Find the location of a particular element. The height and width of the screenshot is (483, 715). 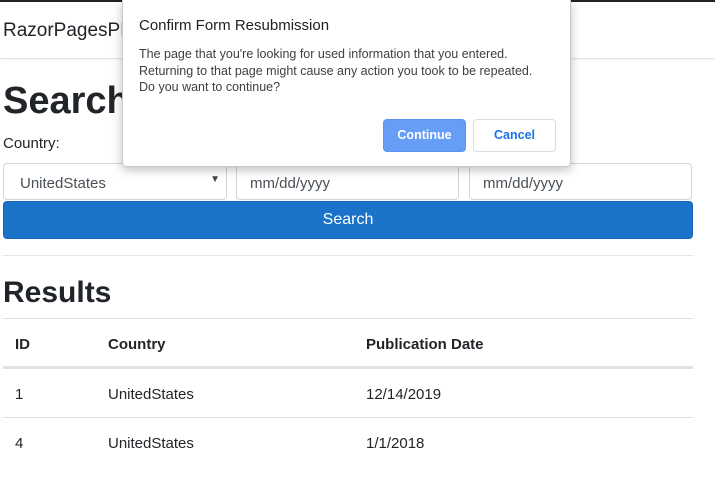

cell-id: 1 is located at coordinates (19, 394).